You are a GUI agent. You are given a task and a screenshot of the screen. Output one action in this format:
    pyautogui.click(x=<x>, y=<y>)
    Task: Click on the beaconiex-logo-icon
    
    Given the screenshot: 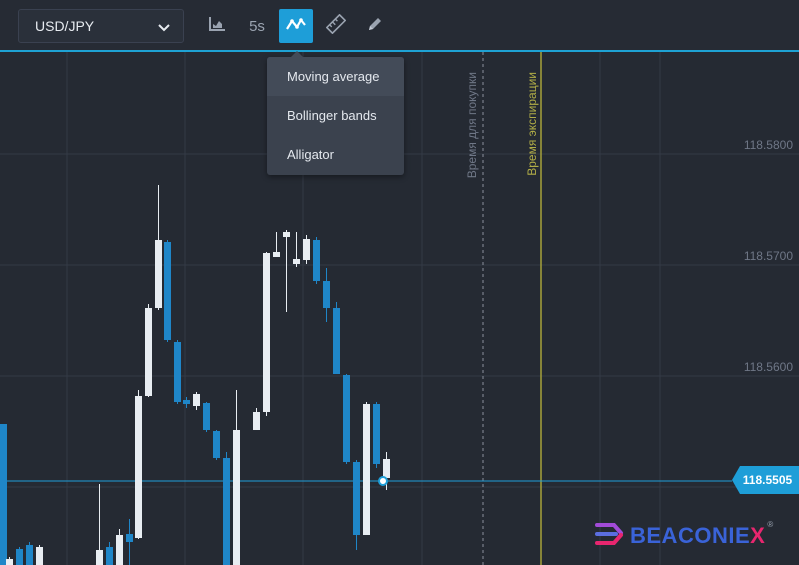 What is the action you would take?
    pyautogui.click(x=609, y=536)
    